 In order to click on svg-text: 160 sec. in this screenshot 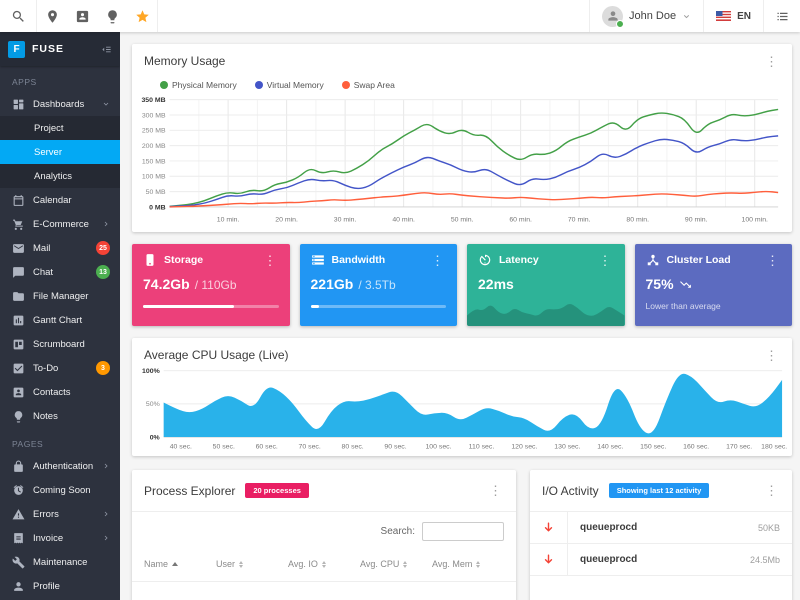, I will do `click(696, 446)`.